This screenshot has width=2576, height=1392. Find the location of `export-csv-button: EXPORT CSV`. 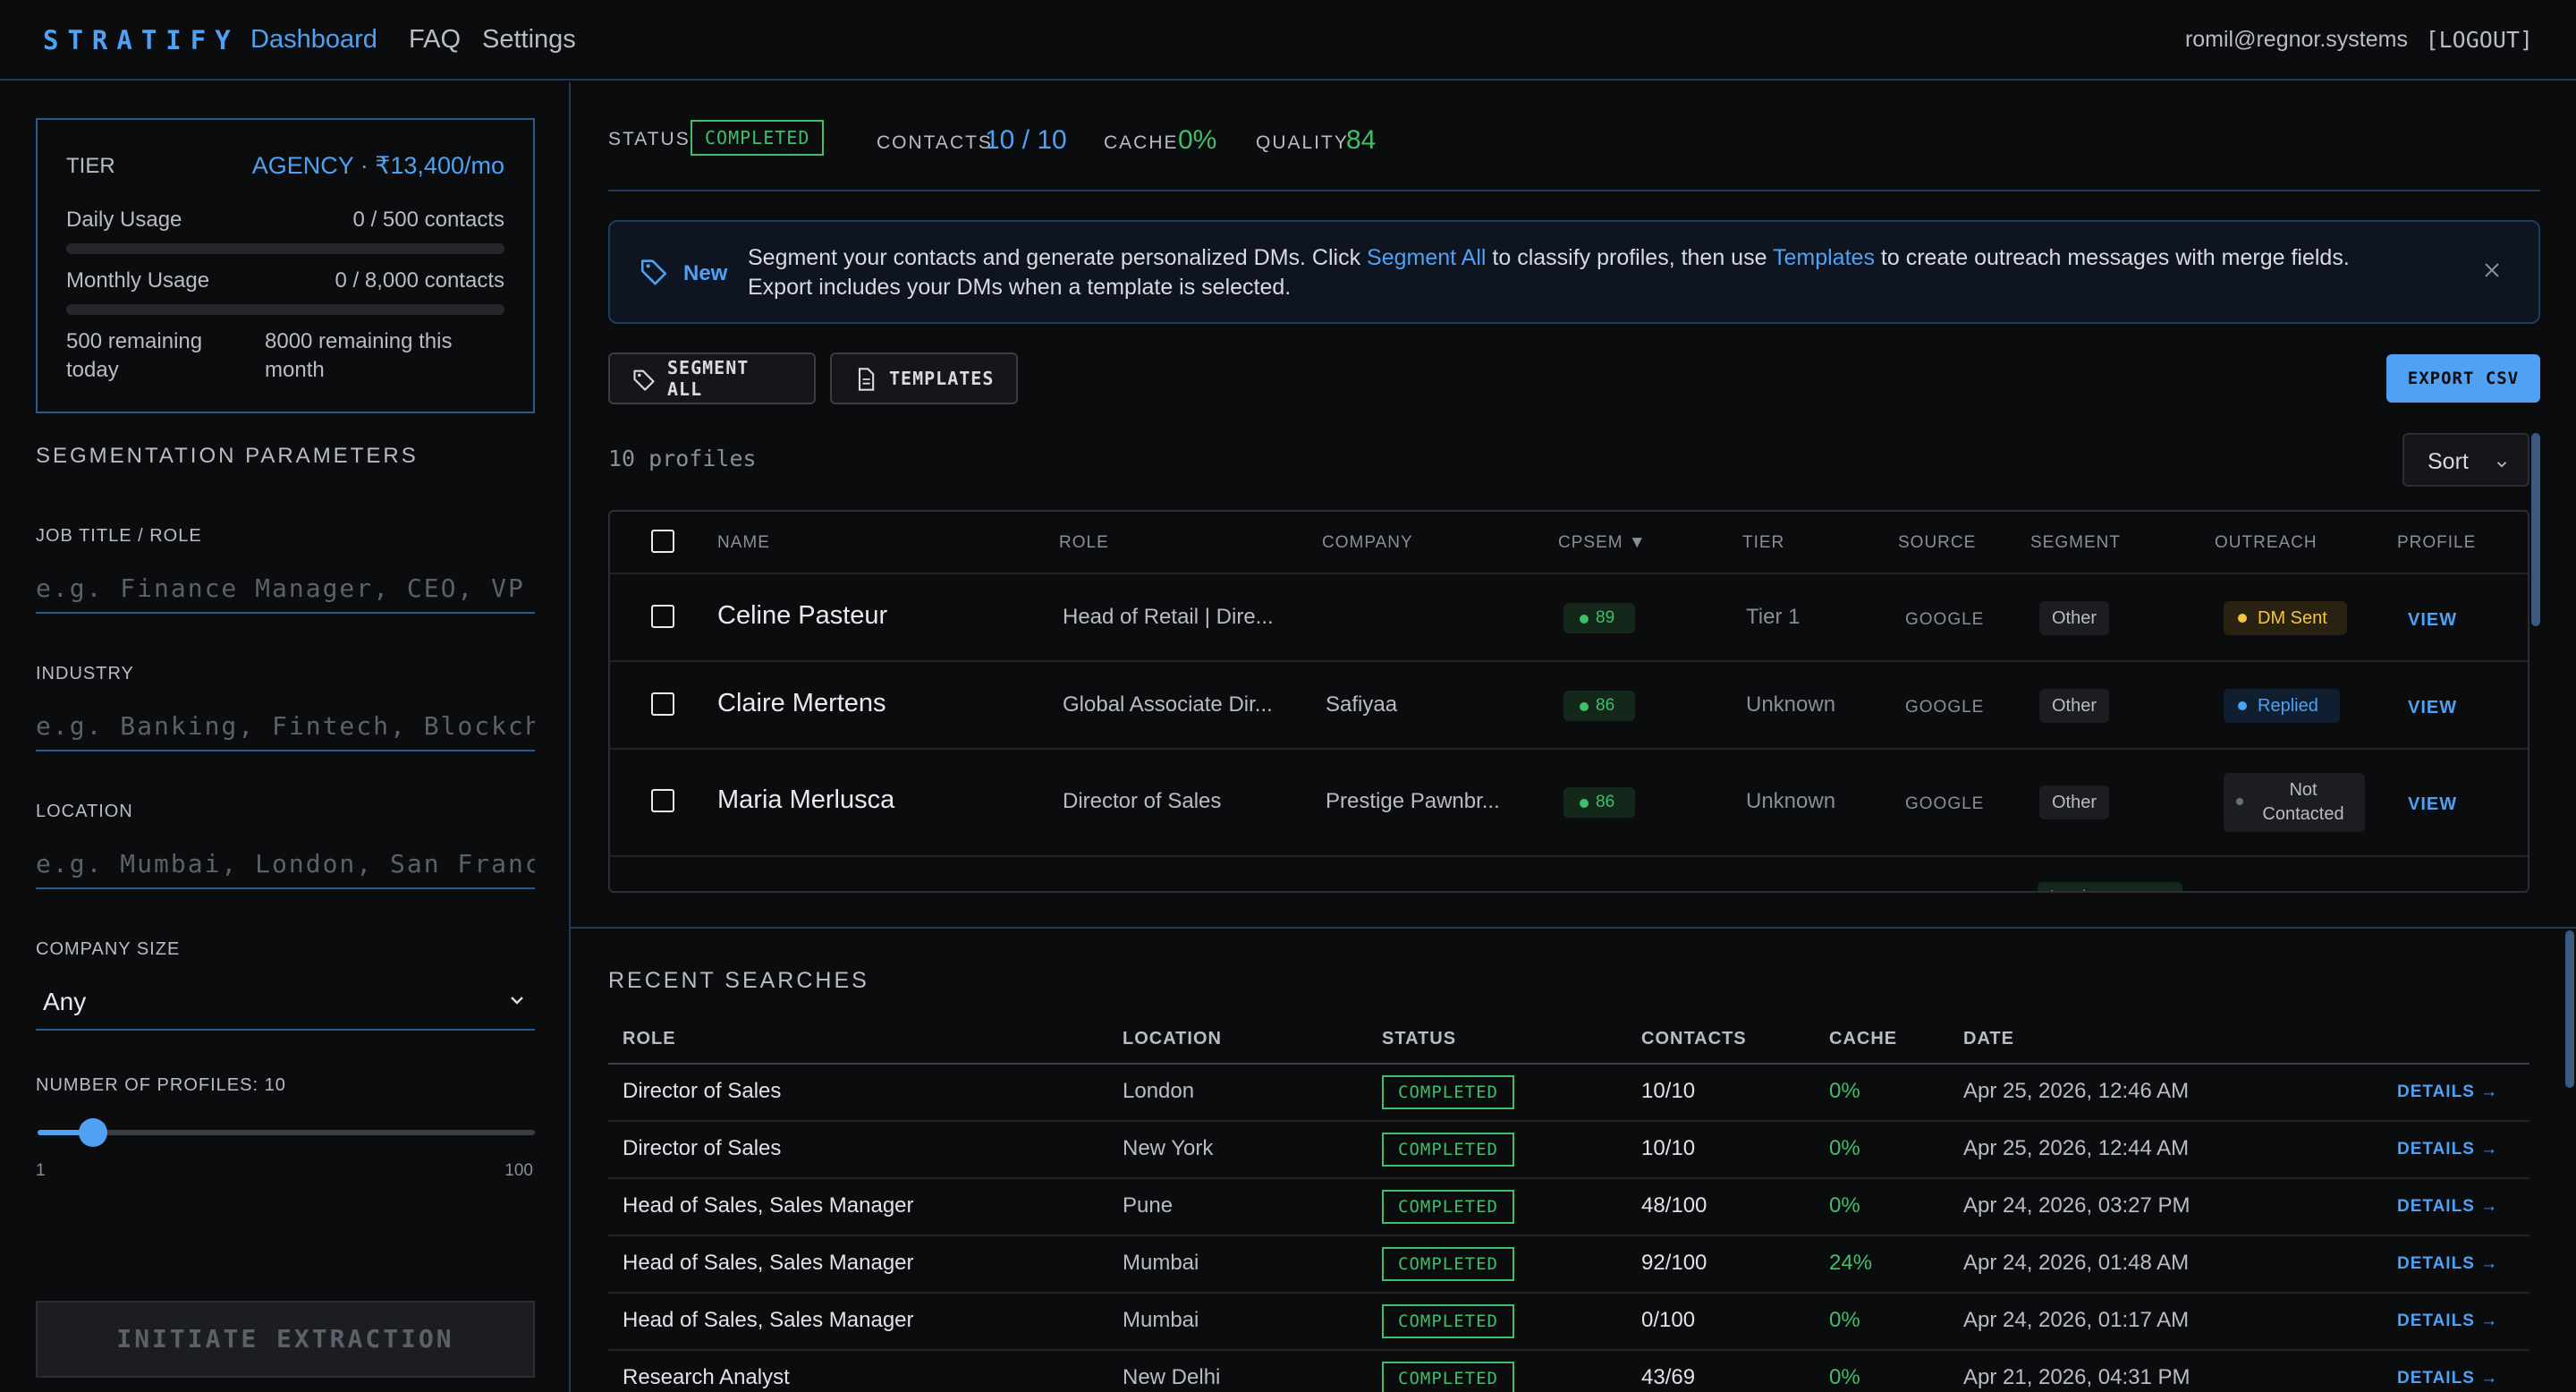

export-csv-button: EXPORT CSV is located at coordinates (2463, 378).